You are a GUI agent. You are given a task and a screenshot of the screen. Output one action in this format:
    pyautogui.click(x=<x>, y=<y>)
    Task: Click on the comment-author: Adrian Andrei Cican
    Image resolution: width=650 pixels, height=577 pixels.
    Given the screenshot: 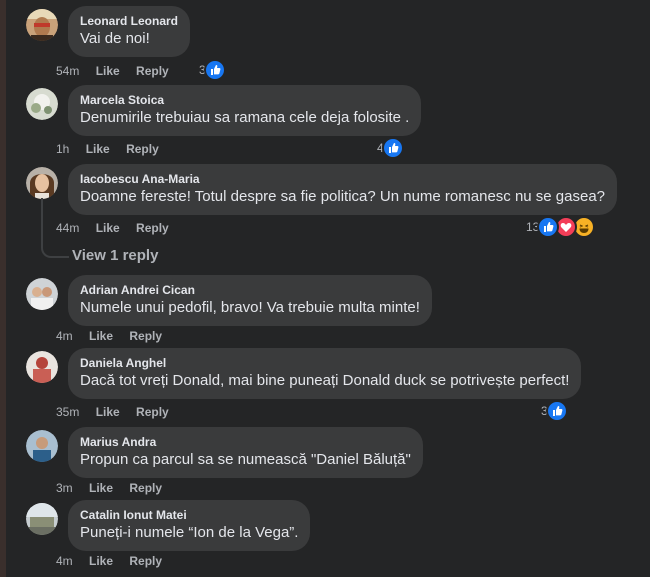 What is the action you would take?
    pyautogui.click(x=250, y=290)
    